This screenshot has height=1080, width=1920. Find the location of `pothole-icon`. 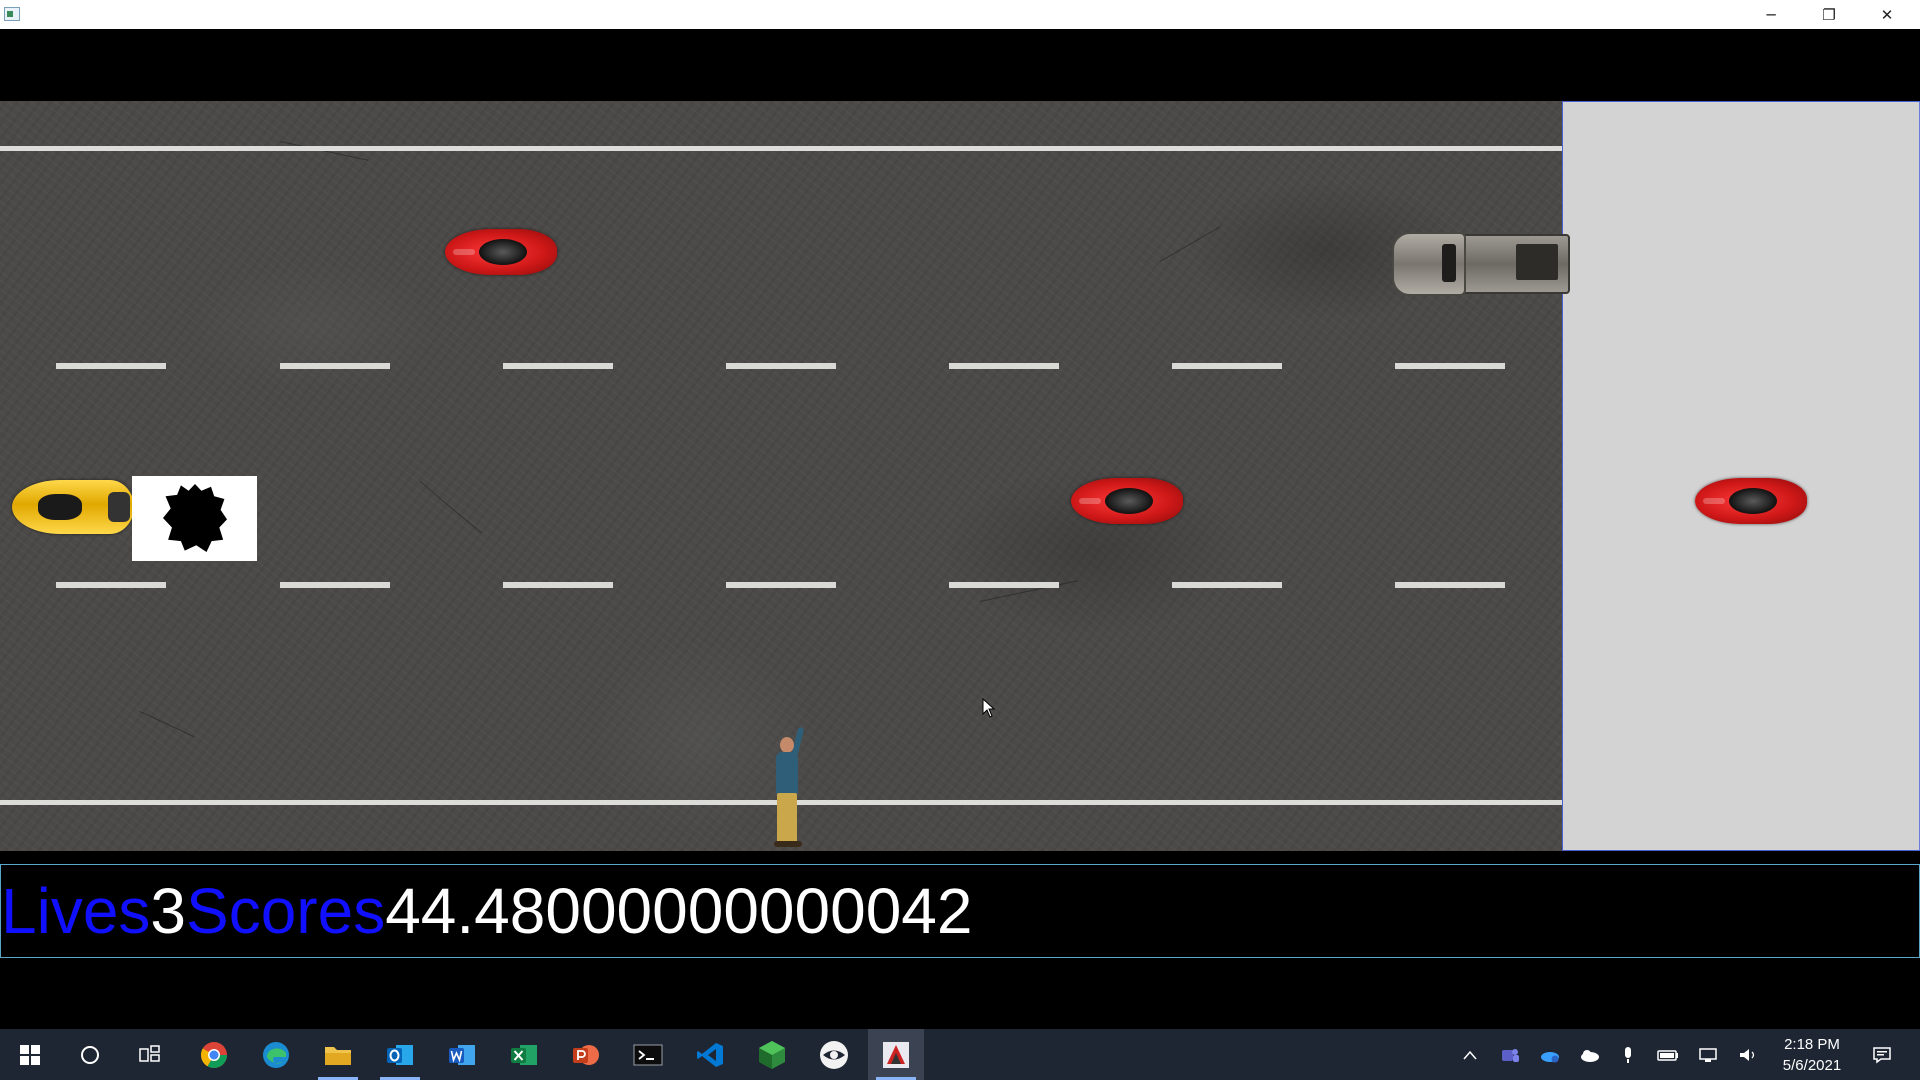

pothole-icon is located at coordinates (195, 518).